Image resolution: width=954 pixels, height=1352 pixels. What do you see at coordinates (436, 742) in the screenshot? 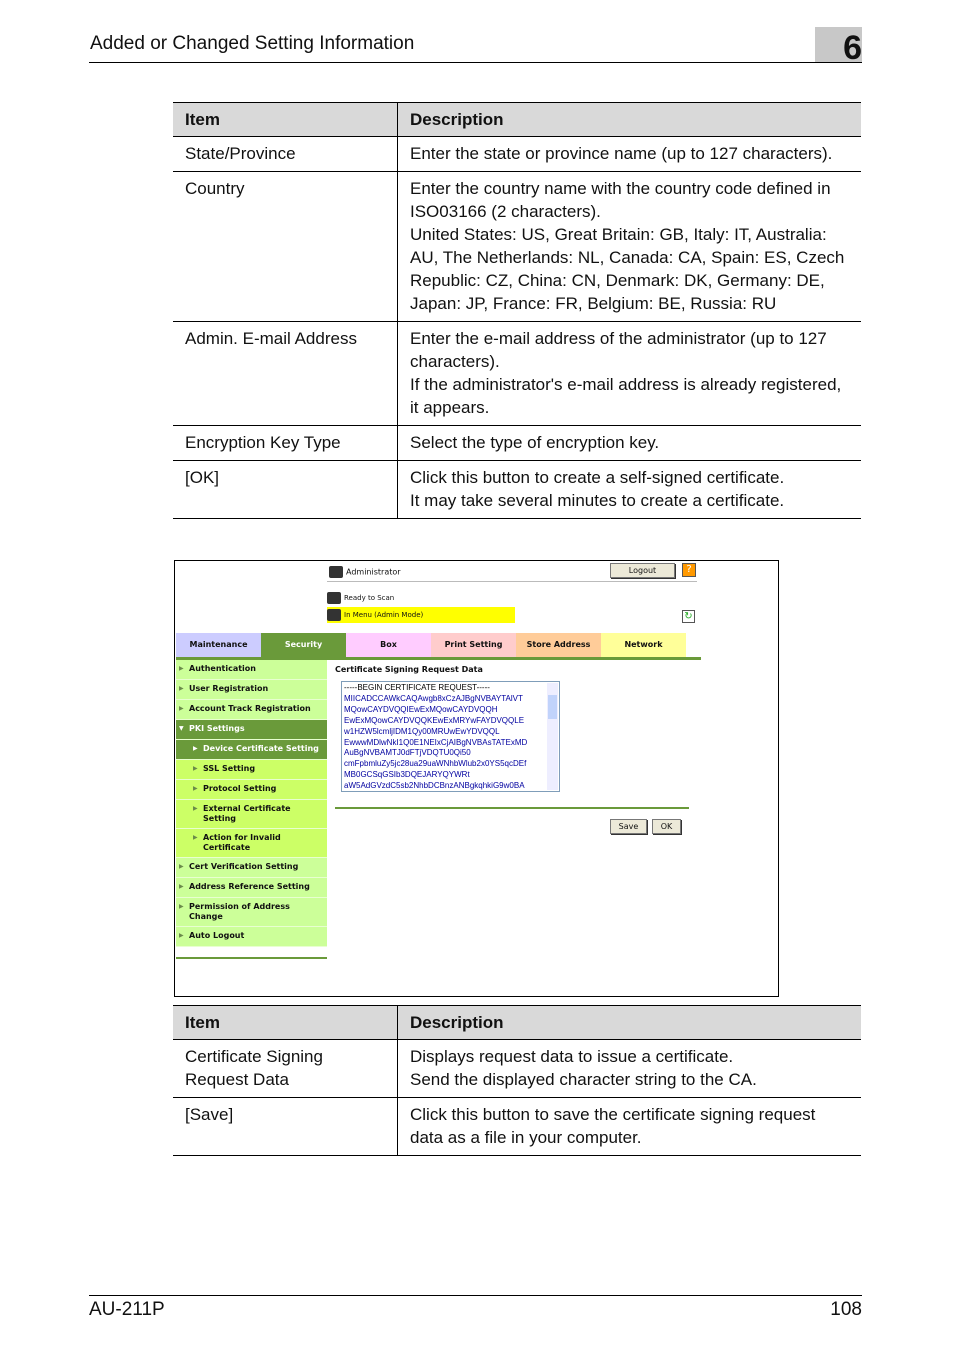
I see `csr-line: EwwwMDlwNkI1Q0E1NEIxCjAIBgNVBAsTATExMD` at bounding box center [436, 742].